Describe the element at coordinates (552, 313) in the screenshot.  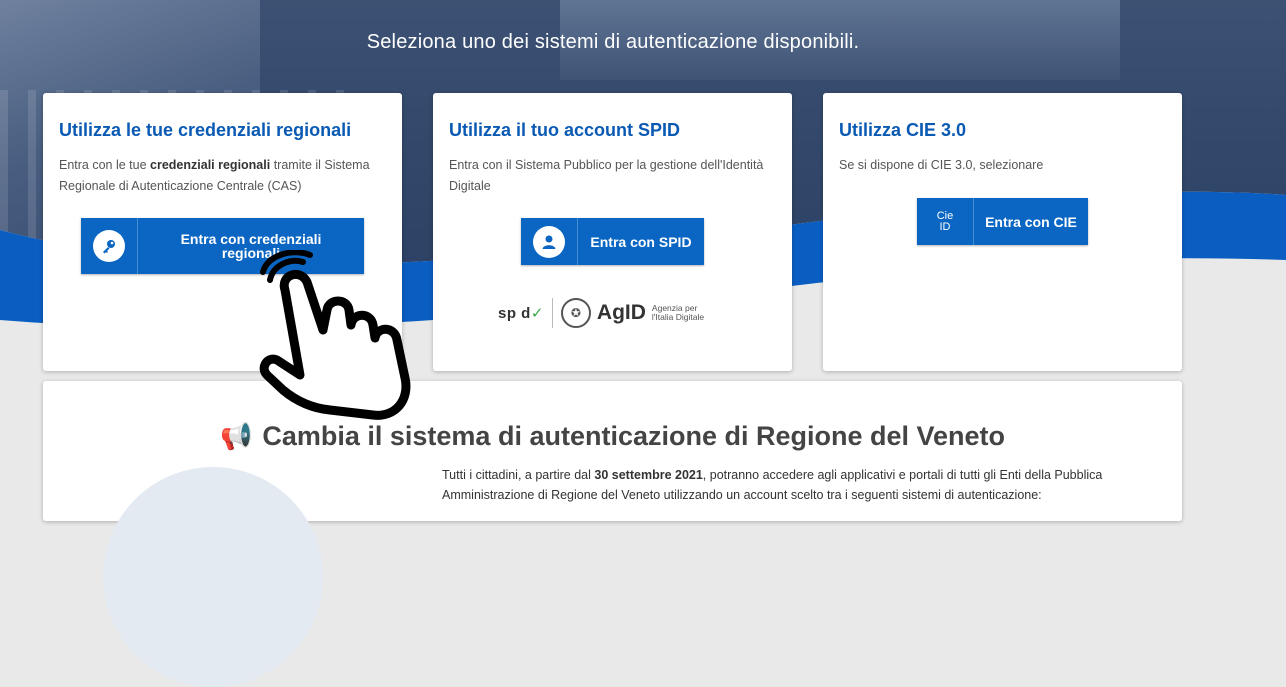
I see `logo-divider` at that location.